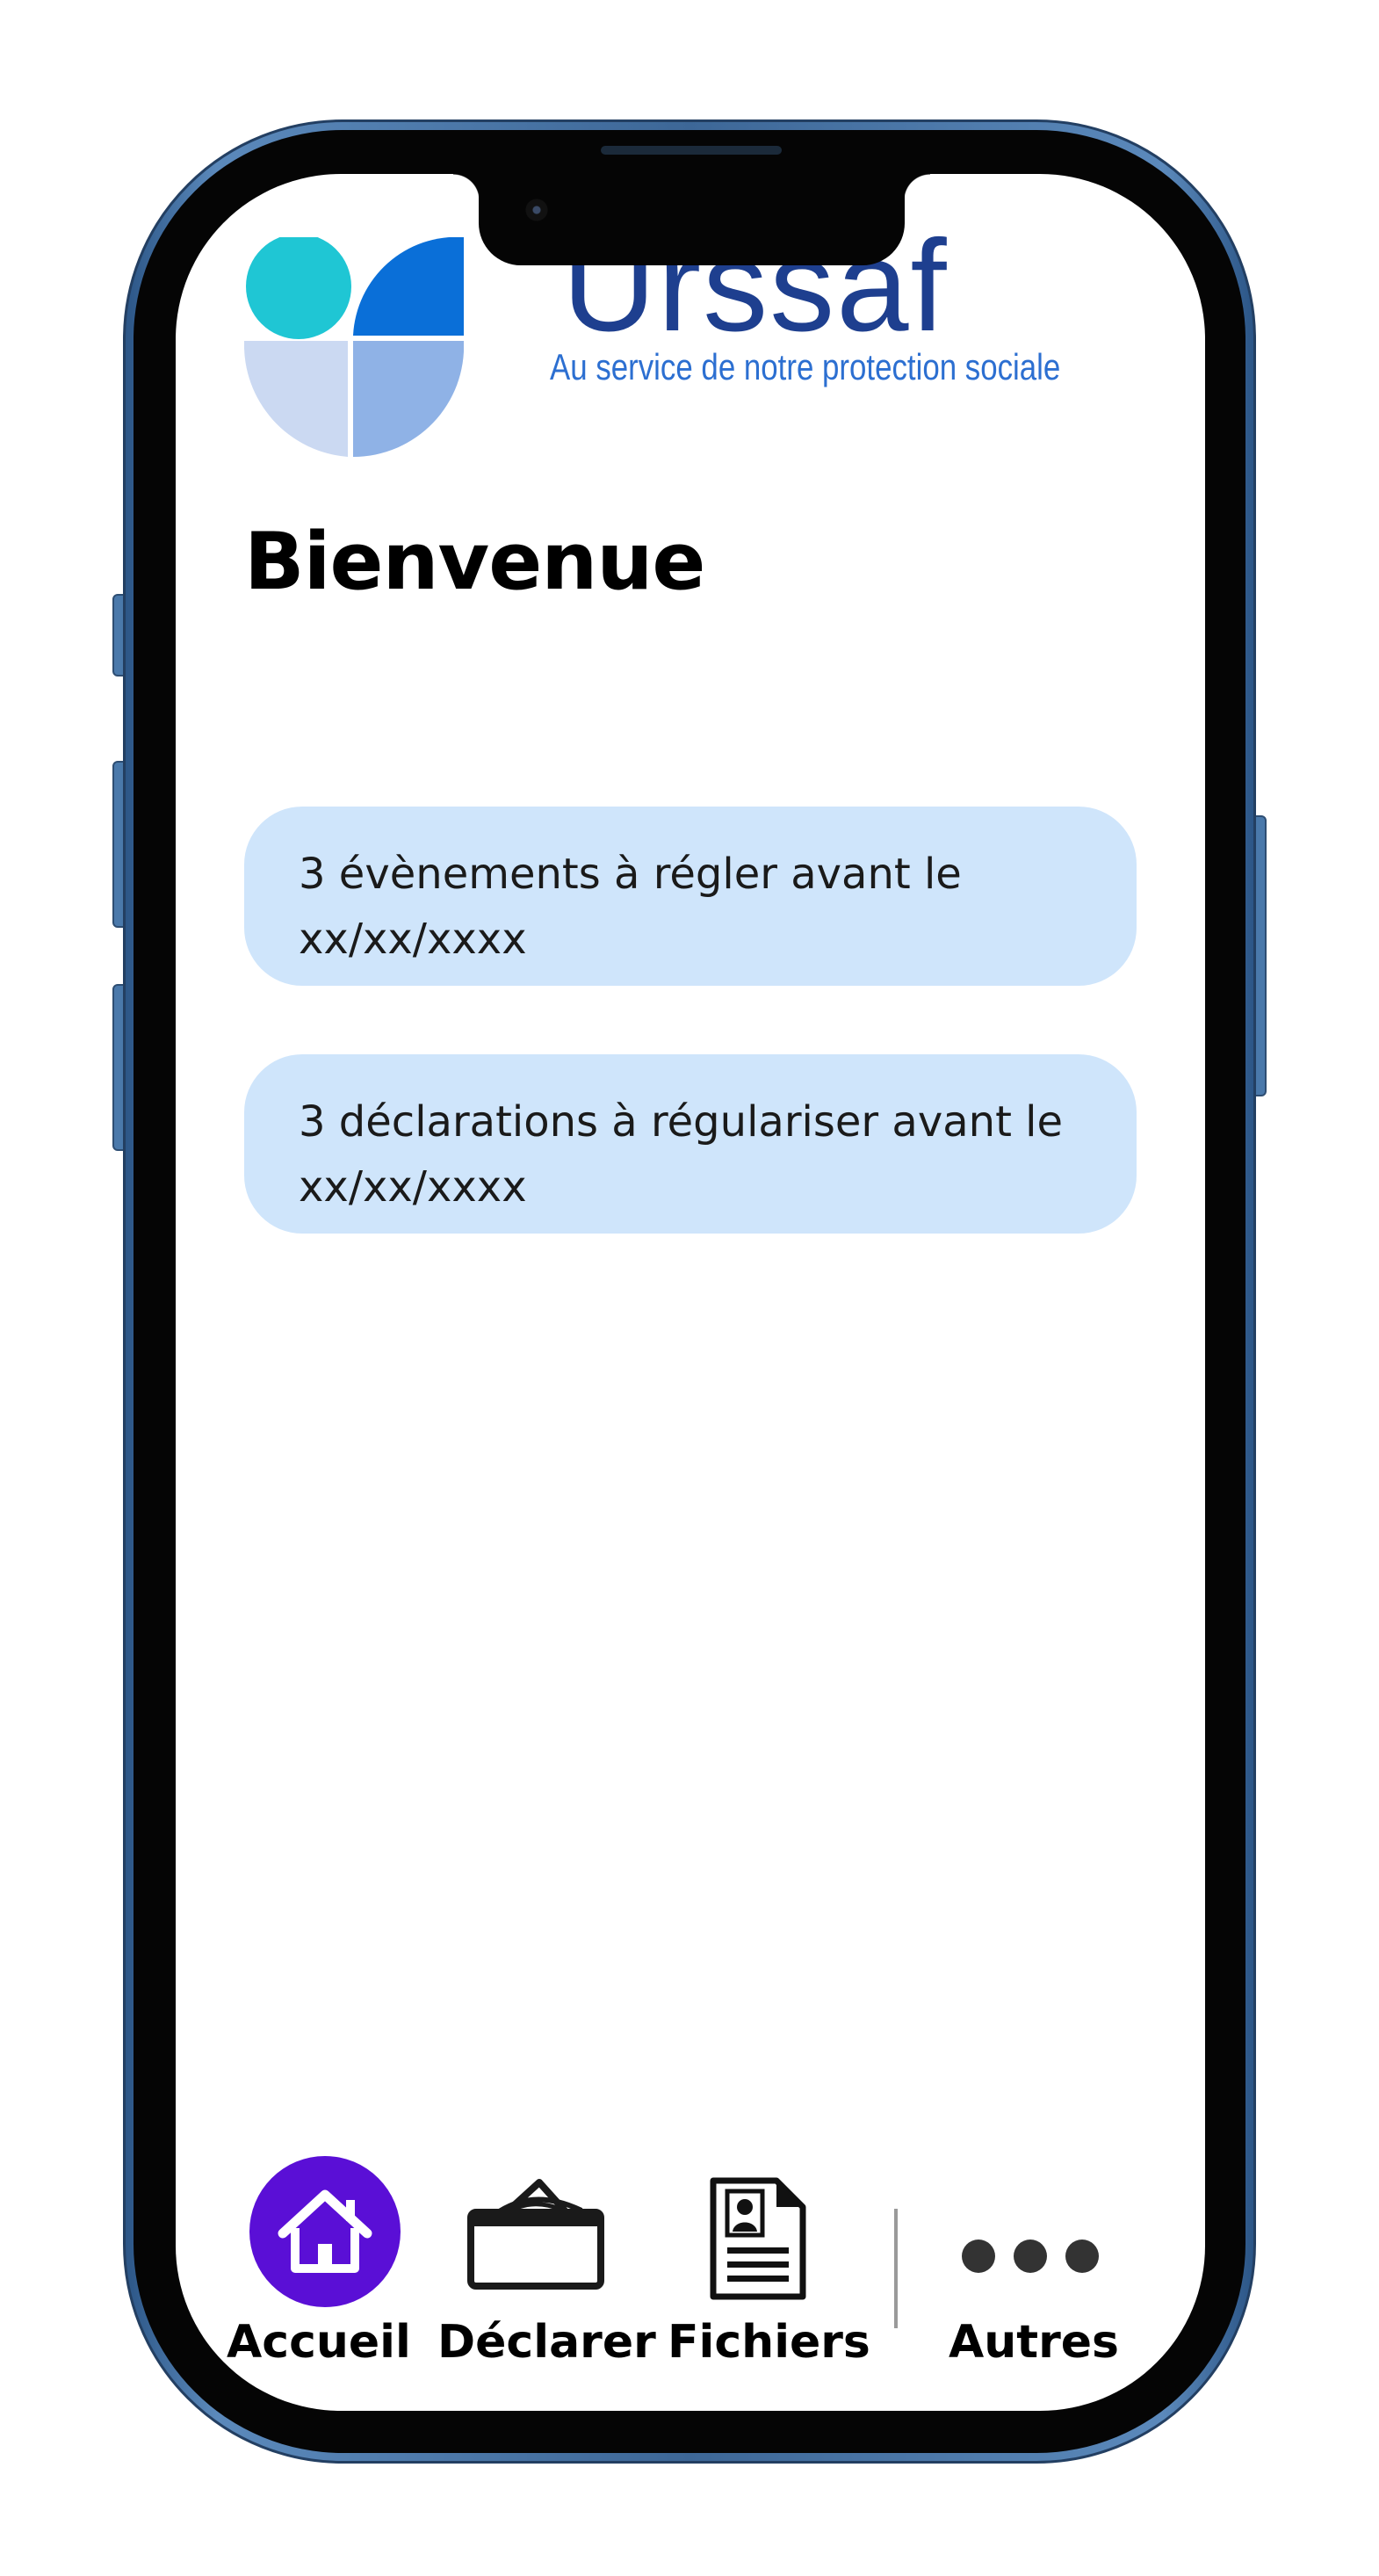 The width and height of the screenshot is (1379, 2576). I want to click on earpiece-speaker, so click(691, 150).